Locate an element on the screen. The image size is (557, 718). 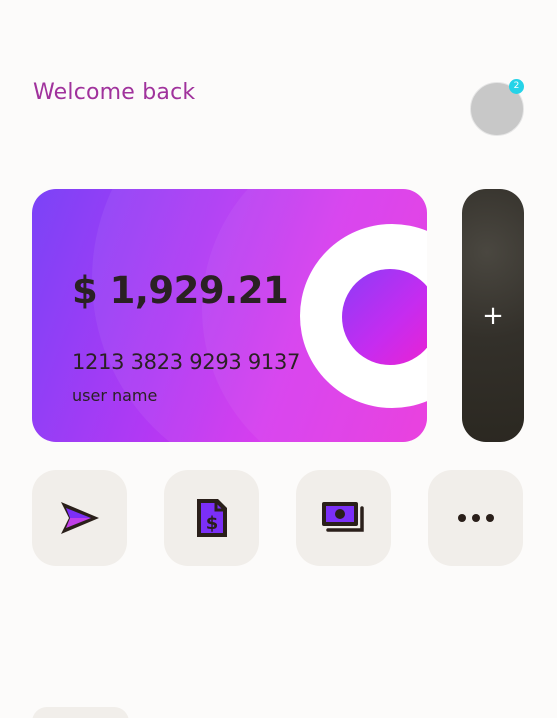
money-stack-icon is located at coordinates (342, 517).